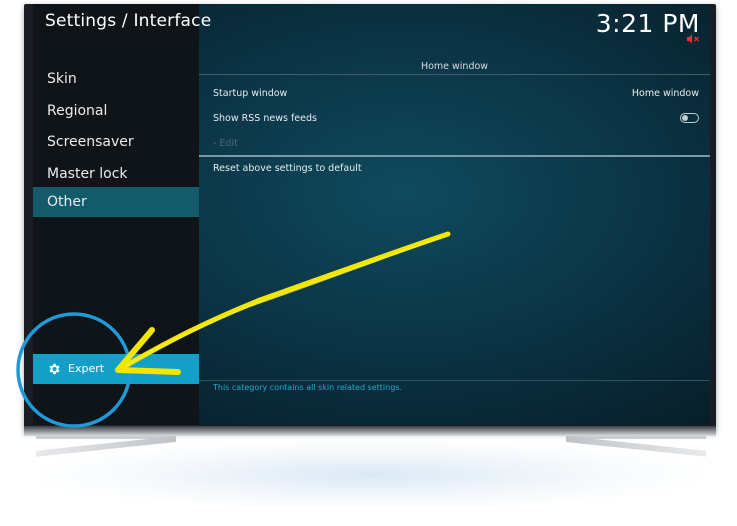 This screenshot has height=526, width=737. Describe the element at coordinates (456, 169) in the screenshot. I see `reset-settings-button: Reset above settings to default` at that location.